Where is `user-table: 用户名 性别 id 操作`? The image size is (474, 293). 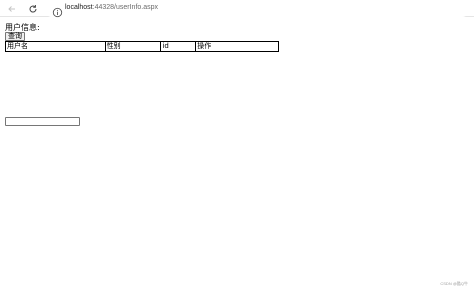 user-table: 用户名 性别 id 操作 is located at coordinates (142, 46).